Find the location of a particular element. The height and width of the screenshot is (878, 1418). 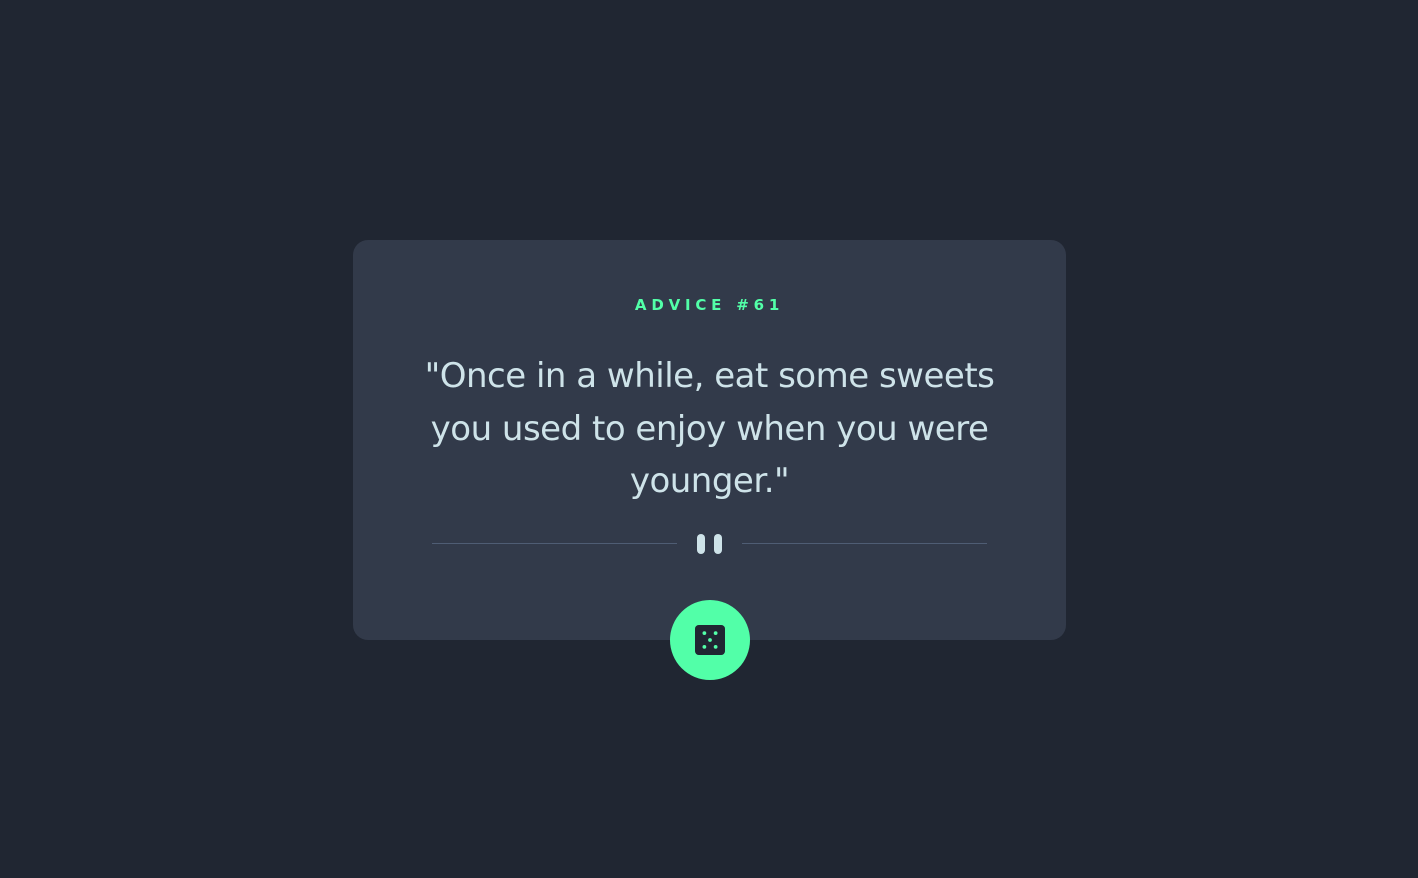

advice-id-label: ADVICE #61 is located at coordinates (709, 305).